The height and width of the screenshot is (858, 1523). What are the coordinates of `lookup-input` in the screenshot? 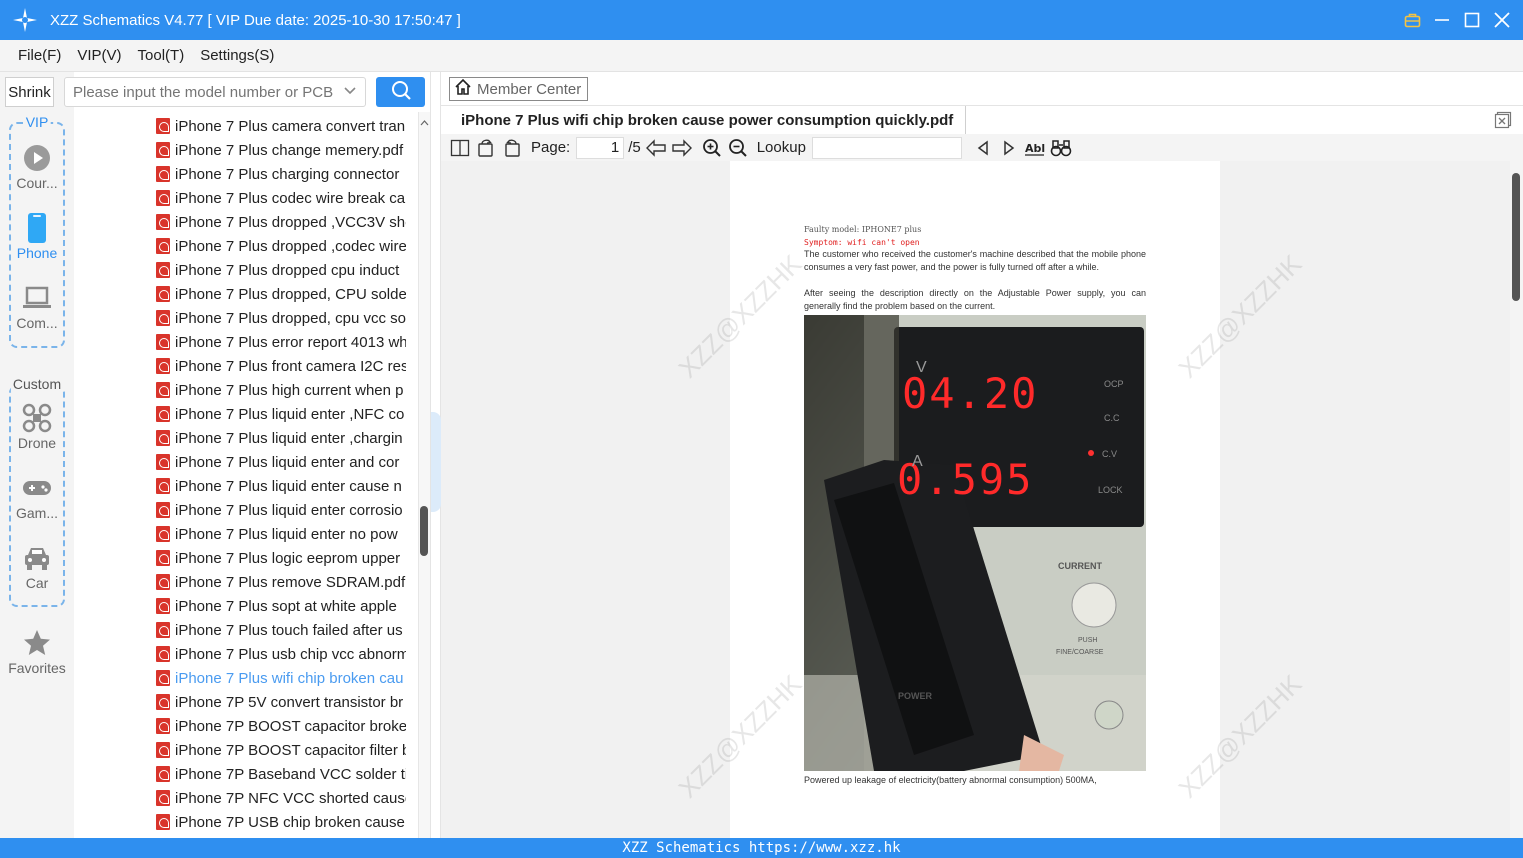 It's located at (886, 147).